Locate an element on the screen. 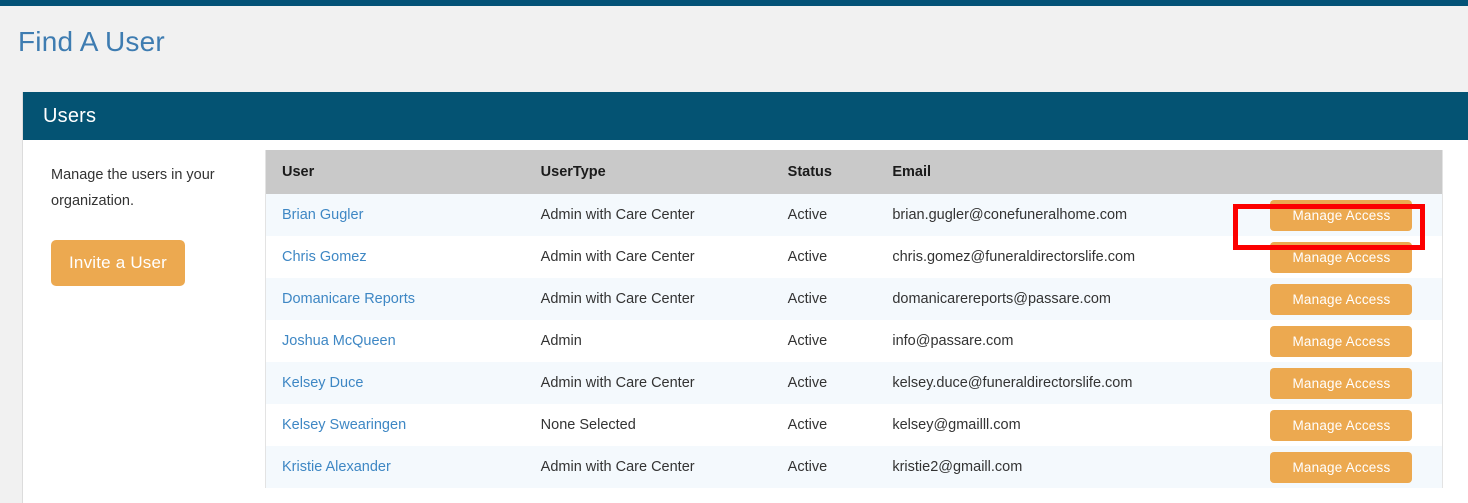 The width and height of the screenshot is (1468, 503). user-link: Kelsey Duce is located at coordinates (322, 383).